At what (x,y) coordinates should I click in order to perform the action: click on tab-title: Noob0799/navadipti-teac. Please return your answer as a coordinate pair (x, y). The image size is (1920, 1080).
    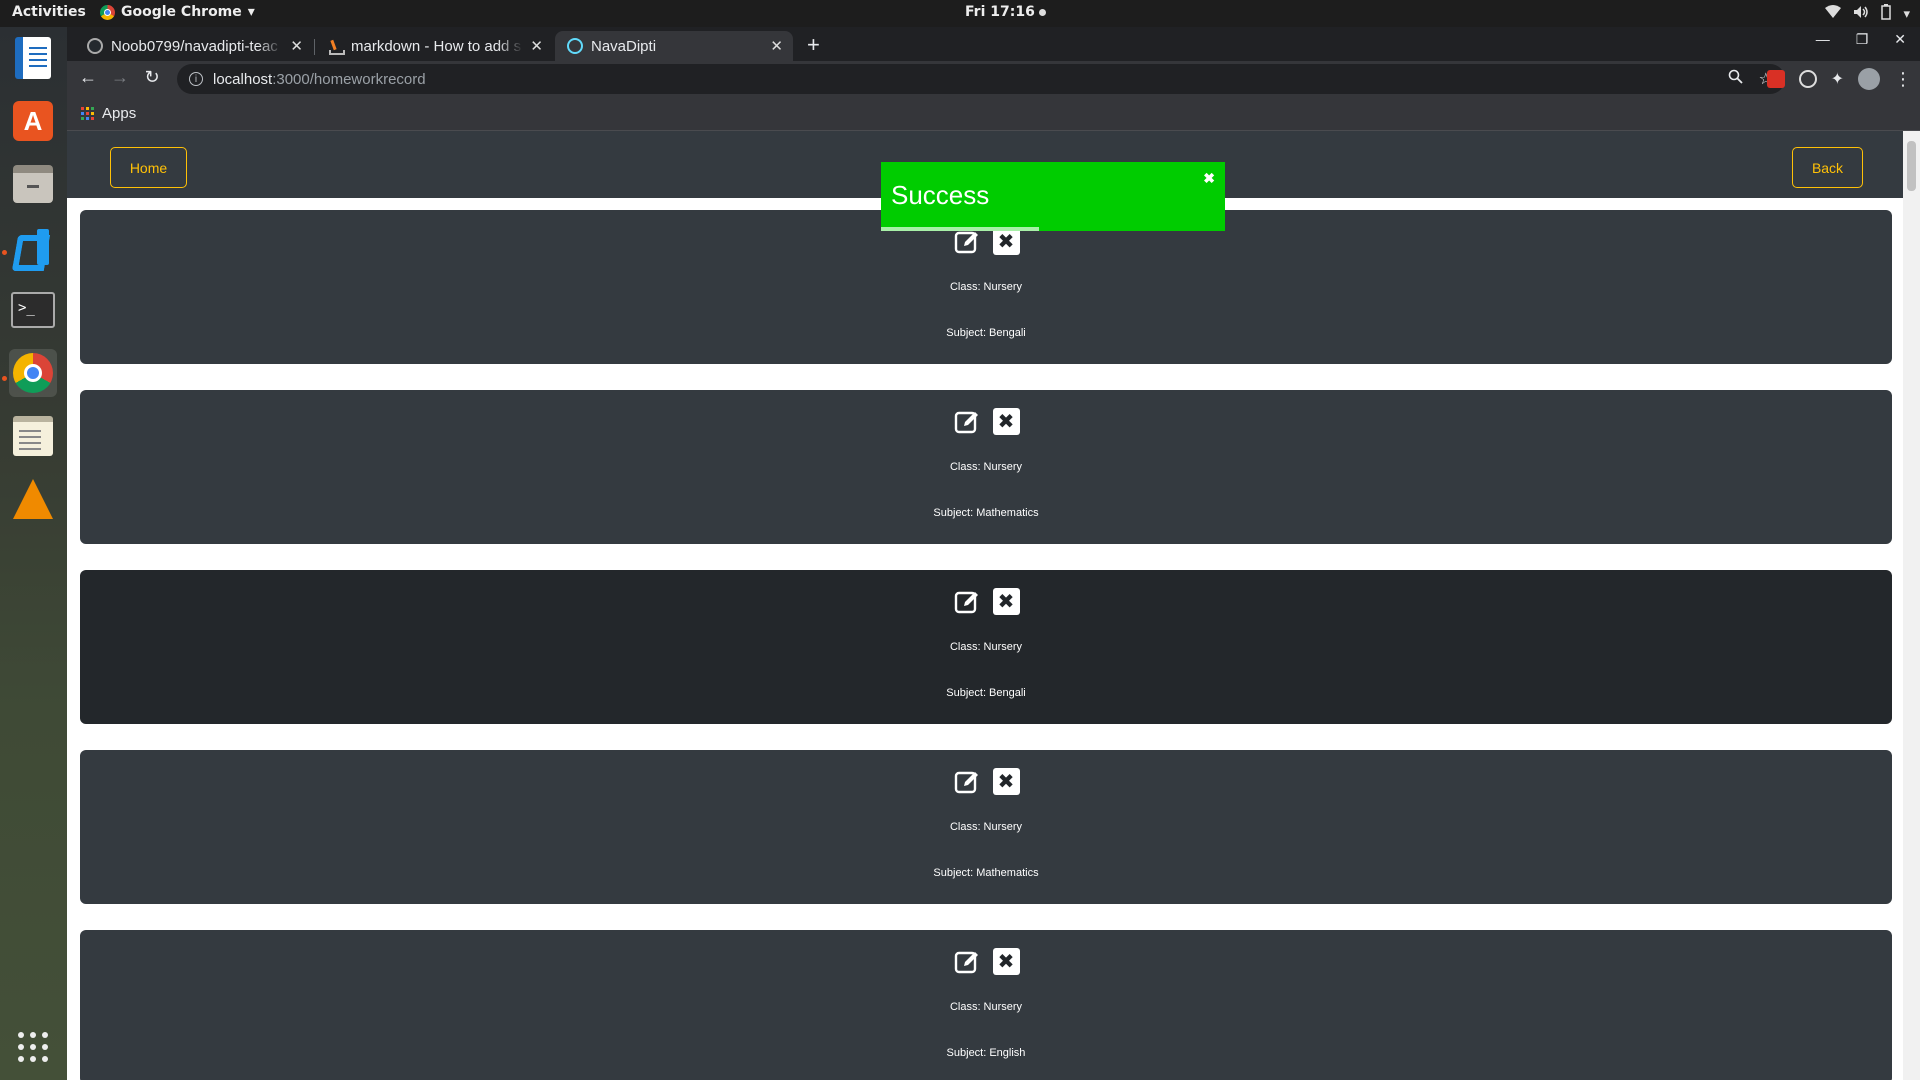
    Looking at the image, I should click on (194, 46).